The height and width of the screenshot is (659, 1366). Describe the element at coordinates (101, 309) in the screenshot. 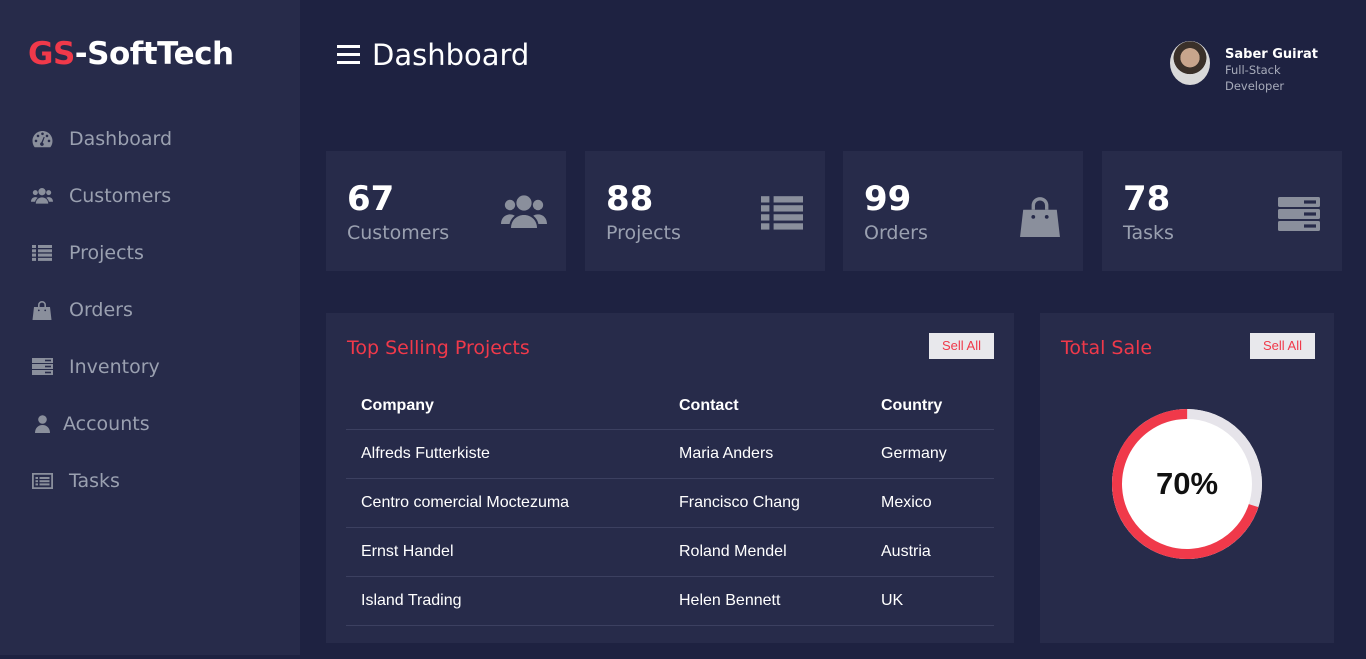

I see `sidebar-item-label: Orders` at that location.